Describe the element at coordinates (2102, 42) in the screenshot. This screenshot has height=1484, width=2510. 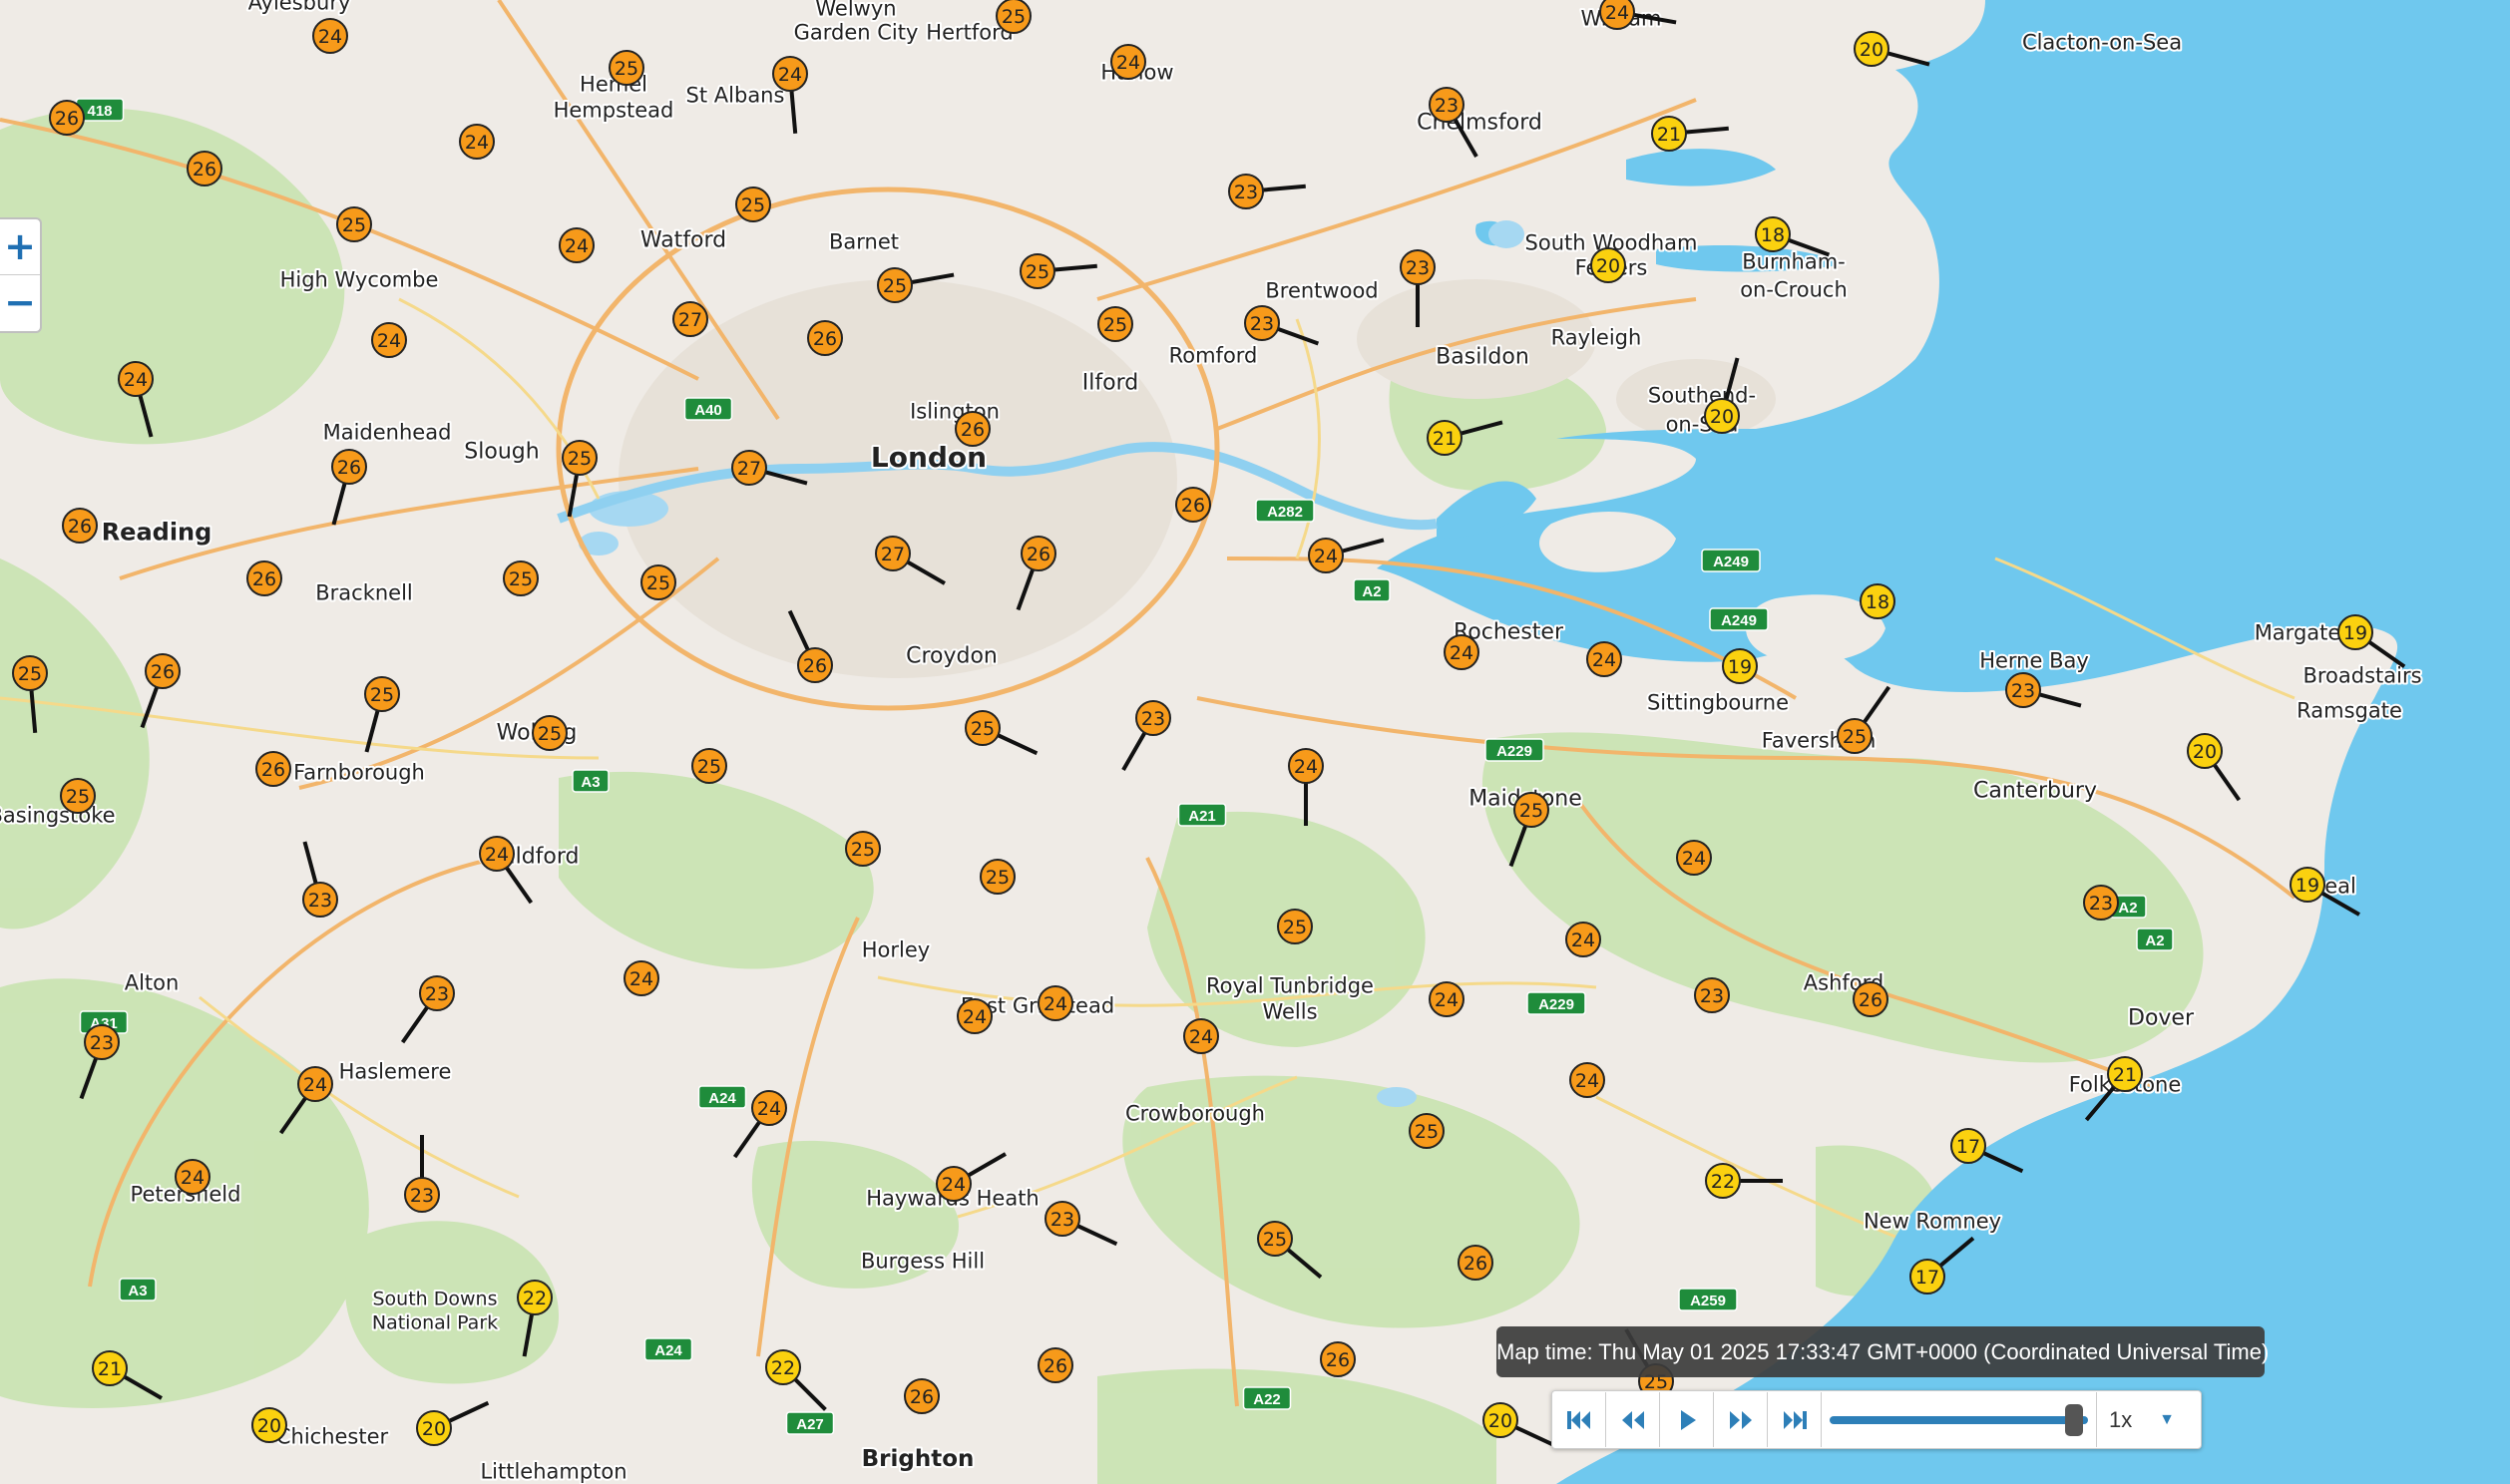
I see `place-label: Clacton-on-Sea` at that location.